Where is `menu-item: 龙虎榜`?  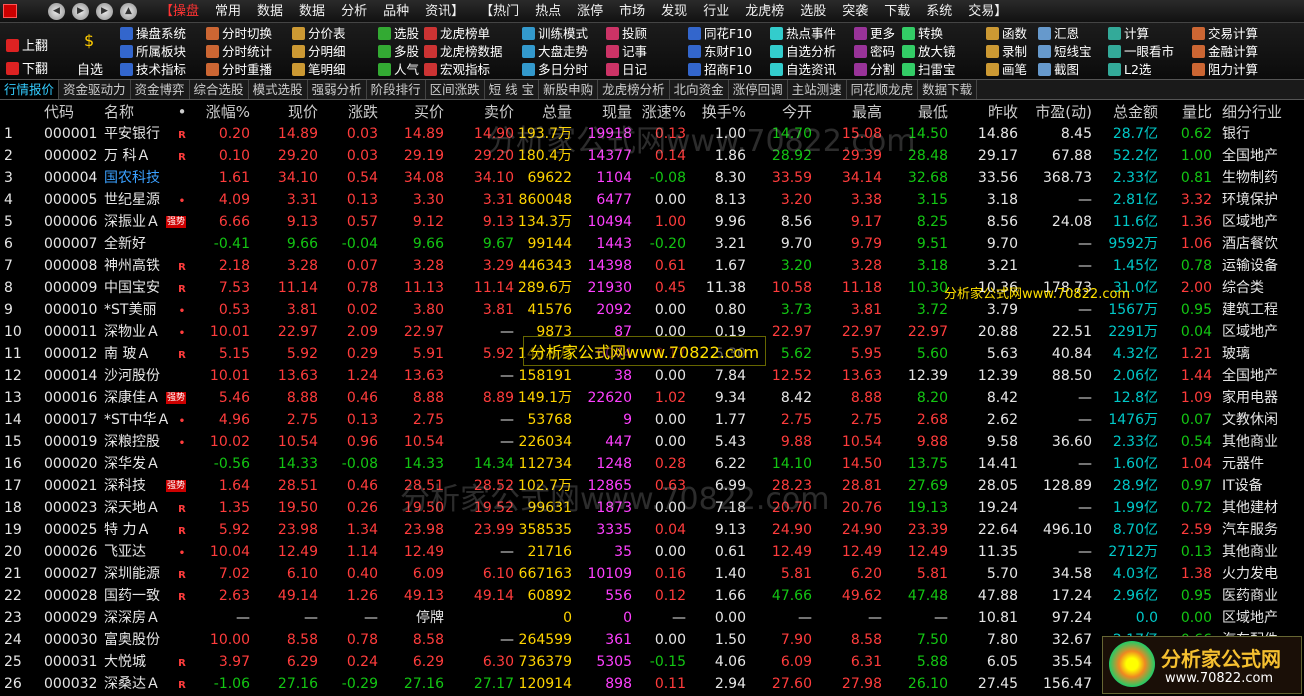
menu-item: 龙虎榜 is located at coordinates (764, 11).